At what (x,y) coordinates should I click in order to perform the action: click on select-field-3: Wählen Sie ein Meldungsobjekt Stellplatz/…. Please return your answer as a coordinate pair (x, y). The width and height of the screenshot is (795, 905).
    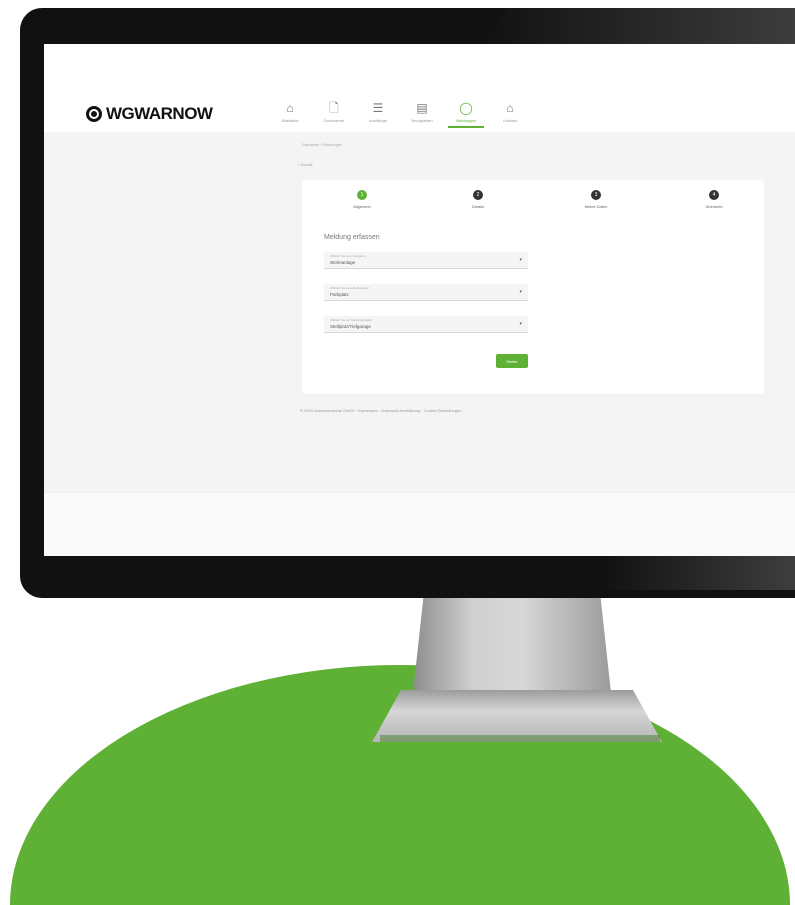
    Looking at the image, I should click on (426, 324).